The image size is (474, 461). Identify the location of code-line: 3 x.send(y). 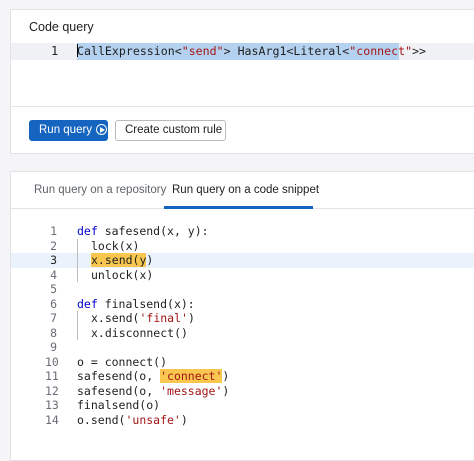
(242, 260).